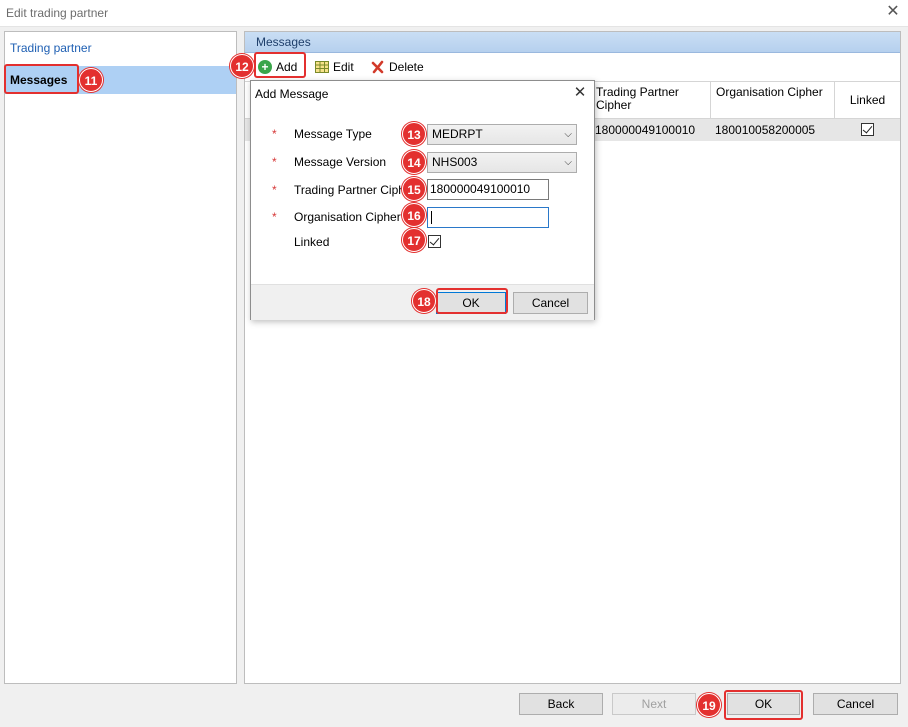 The width and height of the screenshot is (908, 727). What do you see at coordinates (650, 100) in the screenshot?
I see `column-header-trading-partner-cipher: Trading Partner Cipher` at bounding box center [650, 100].